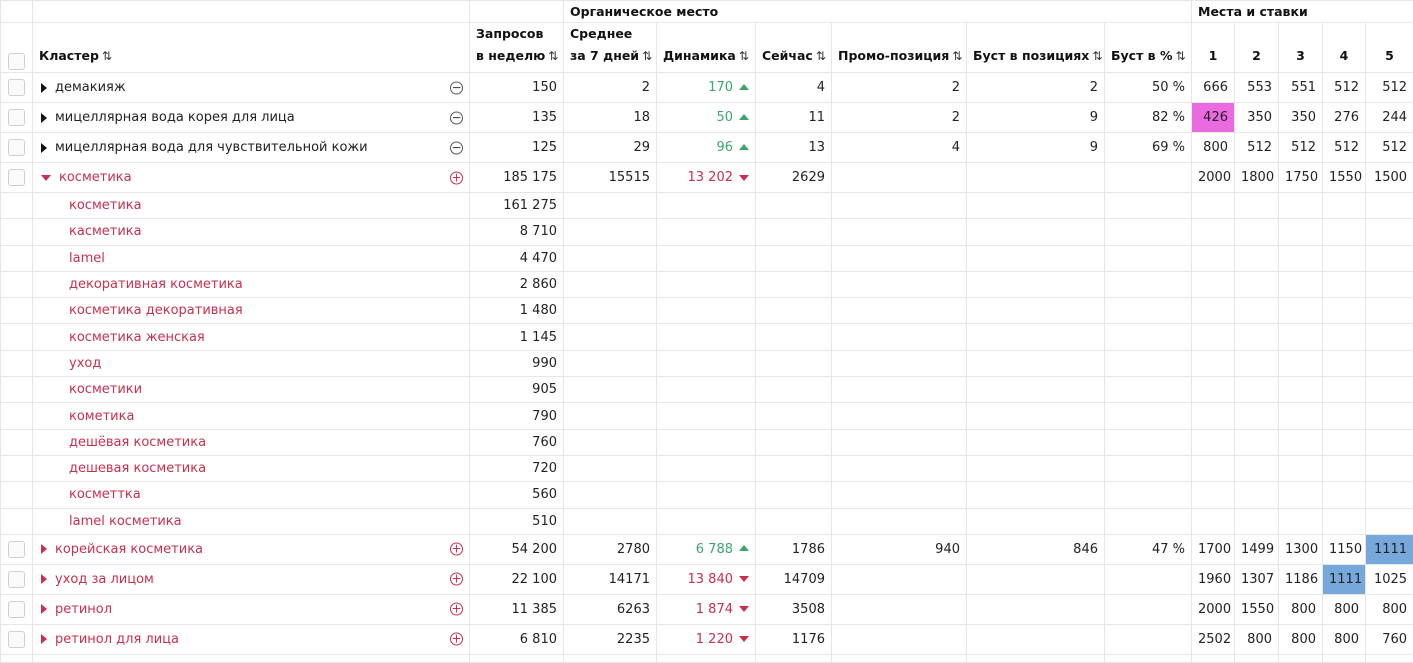 The width and height of the screenshot is (1413, 663). What do you see at coordinates (1257, 579) in the screenshot?
I see `place-2-cell: 1307` at bounding box center [1257, 579].